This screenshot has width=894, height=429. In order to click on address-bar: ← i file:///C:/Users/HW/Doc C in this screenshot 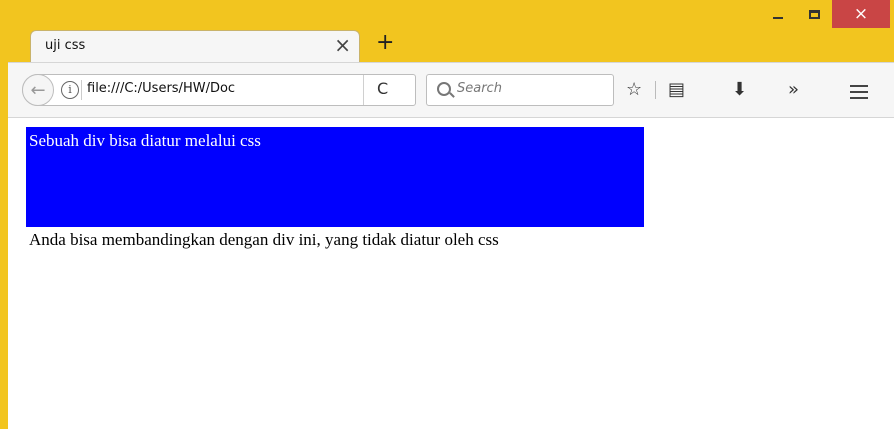, I will do `click(219, 90)`.